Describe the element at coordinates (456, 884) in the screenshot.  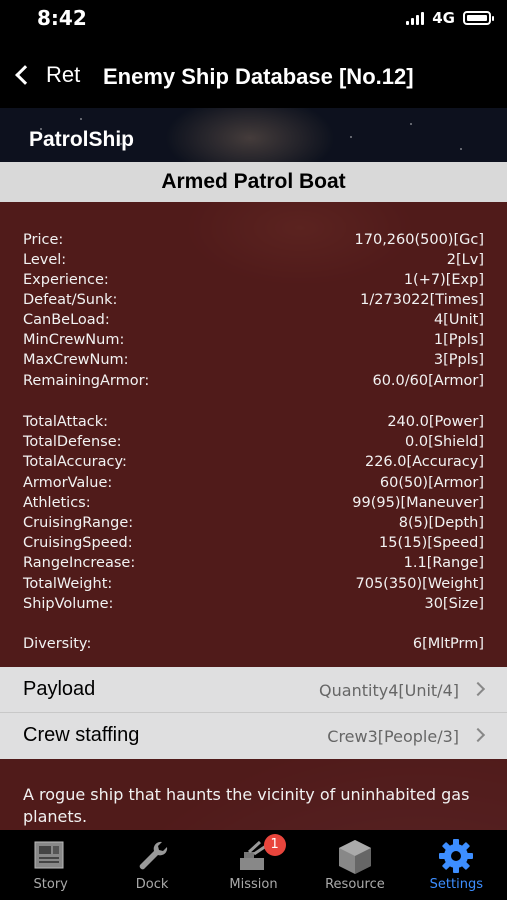
I see `tab-label: Settings` at that location.